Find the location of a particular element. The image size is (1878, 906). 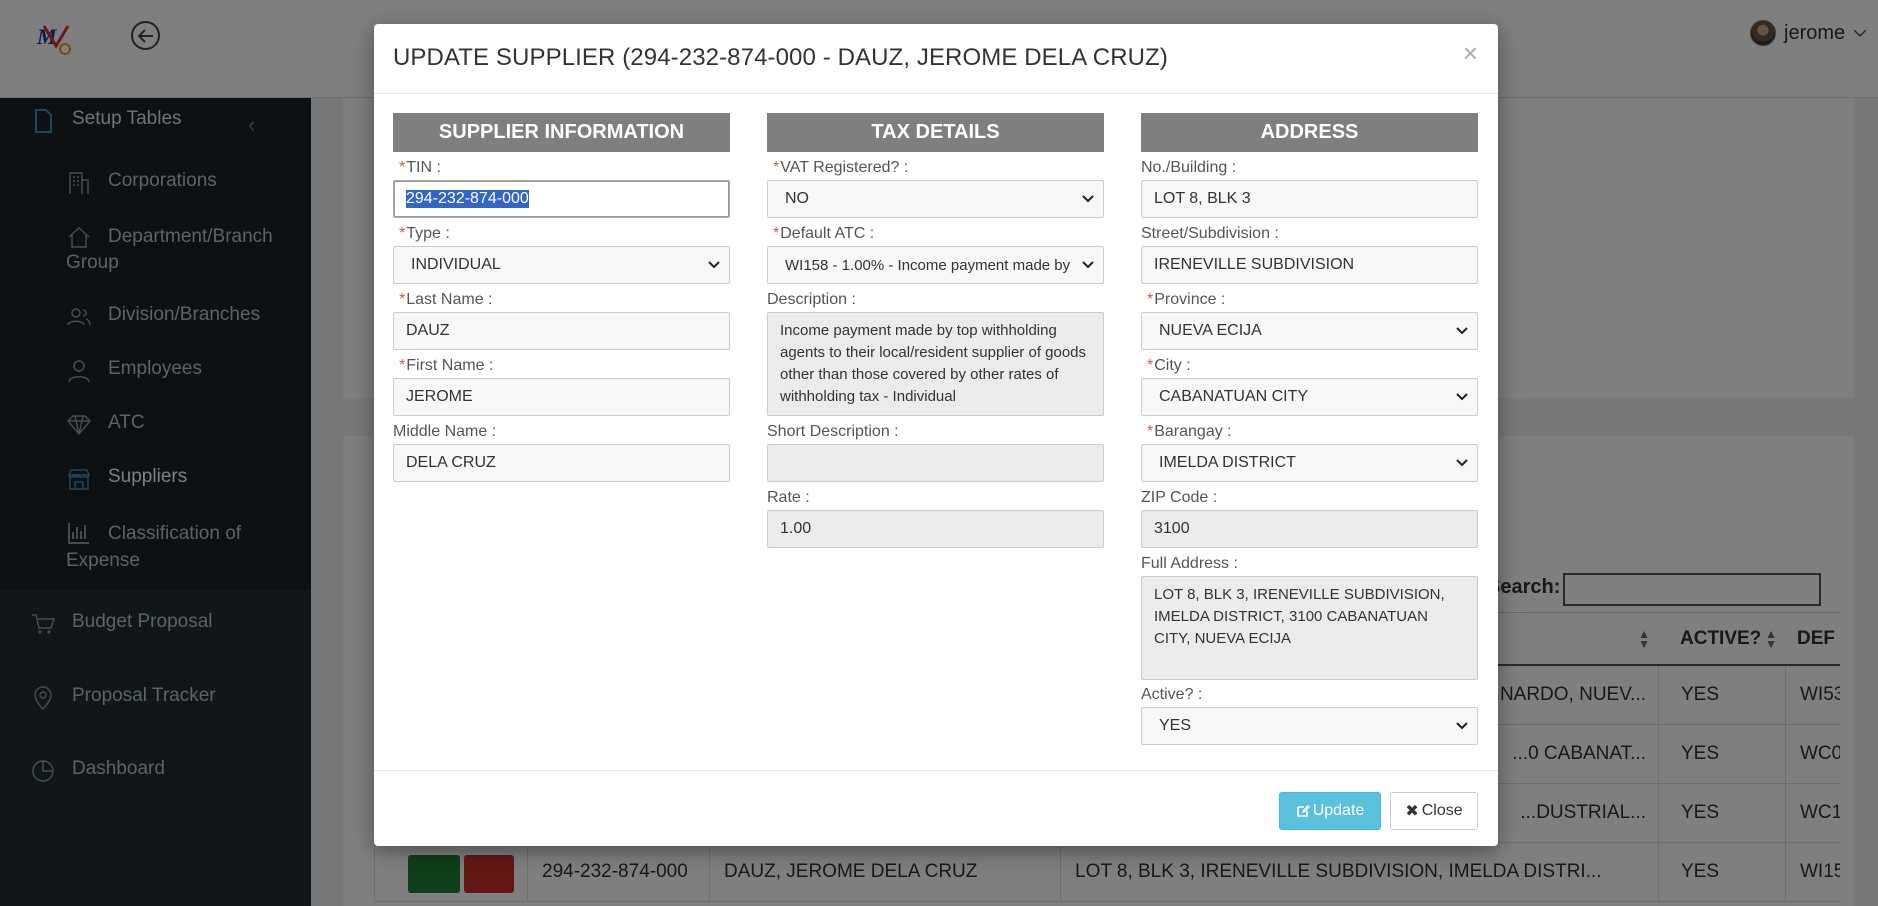

update-button: Update is located at coordinates (1330, 811).